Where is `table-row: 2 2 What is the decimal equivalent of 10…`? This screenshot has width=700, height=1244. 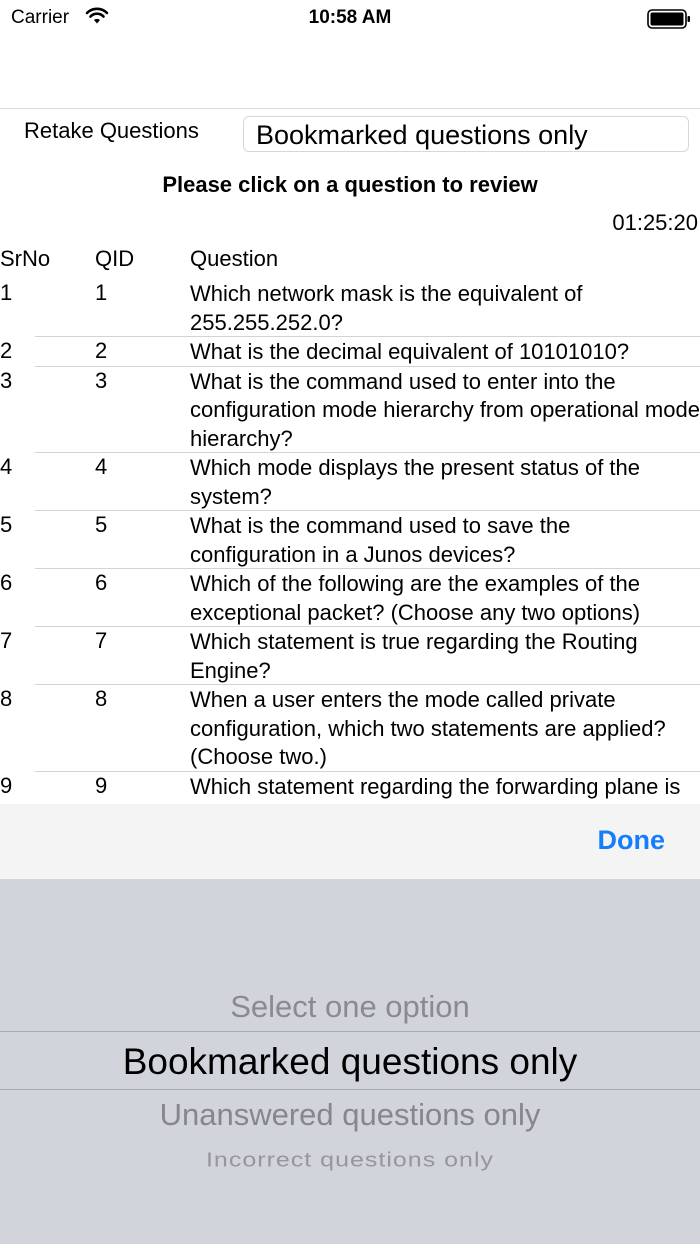 table-row: 2 2 What is the decimal equivalent of 10… is located at coordinates (350, 351).